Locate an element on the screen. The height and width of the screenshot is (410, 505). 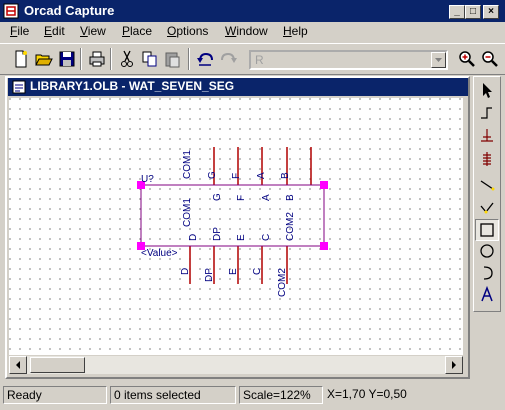
pin-label-bottom-1: D is located at coordinates (193, 237).